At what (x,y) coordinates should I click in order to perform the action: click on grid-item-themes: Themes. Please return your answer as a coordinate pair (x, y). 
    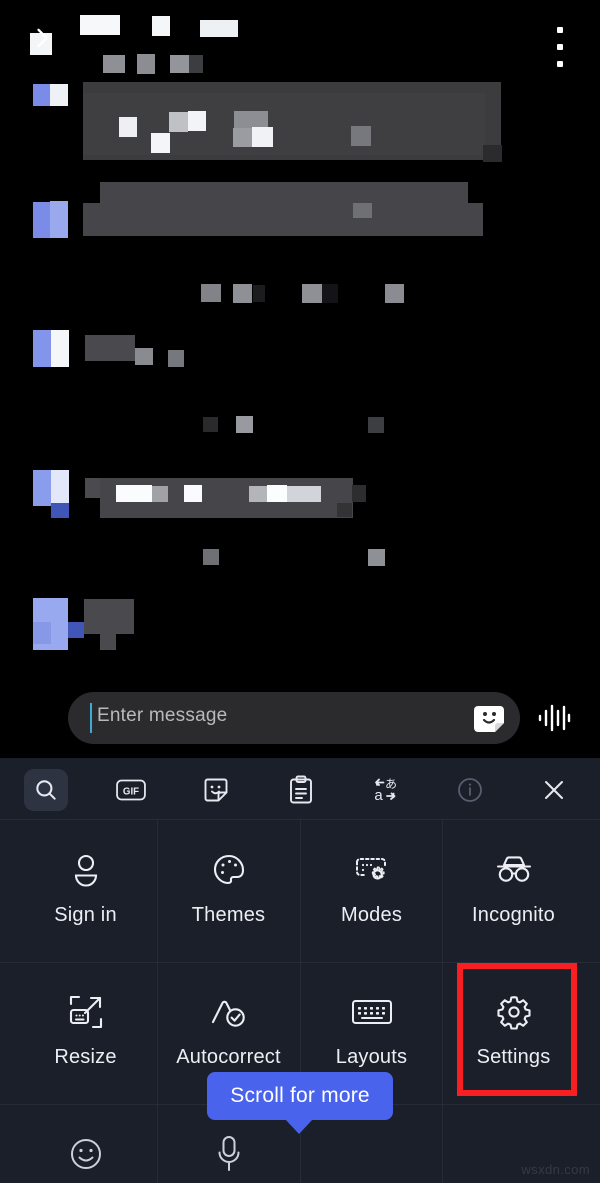
    Looking at the image, I should click on (228, 891).